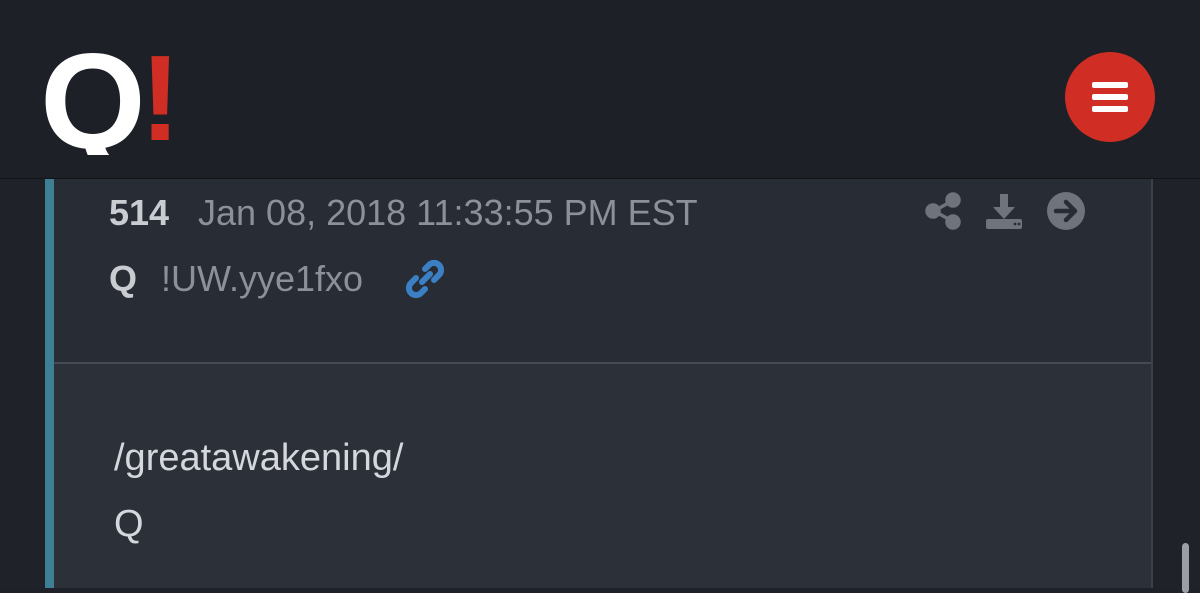 Image resolution: width=1200 pixels, height=593 pixels. Describe the element at coordinates (448, 212) in the screenshot. I see `post-date: Jan 08, 2018 11:33:55 PM EST` at that location.